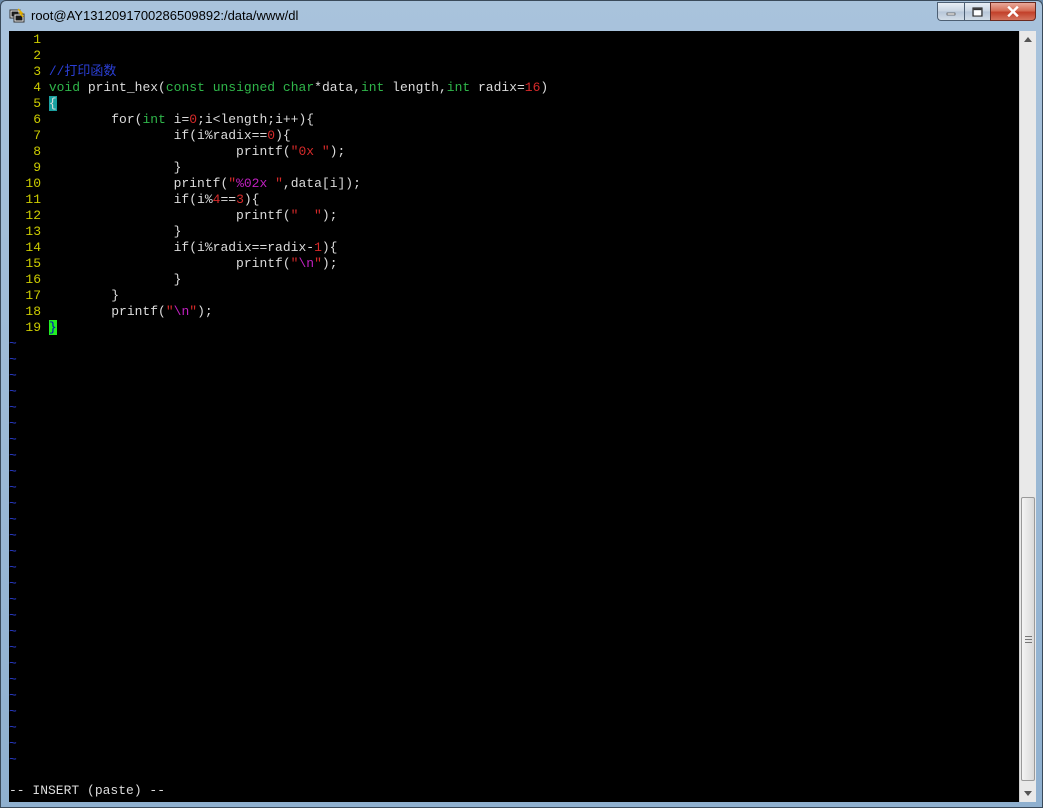  I want to click on line-number: 16, so click(33, 279).